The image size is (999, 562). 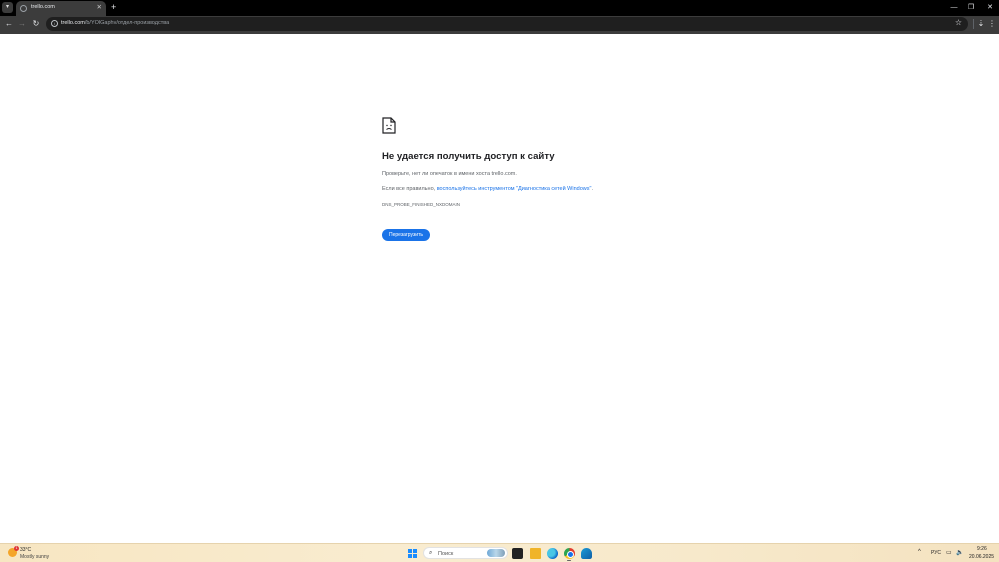 What do you see at coordinates (552, 553) in the screenshot?
I see `edge-browser-icon` at bounding box center [552, 553].